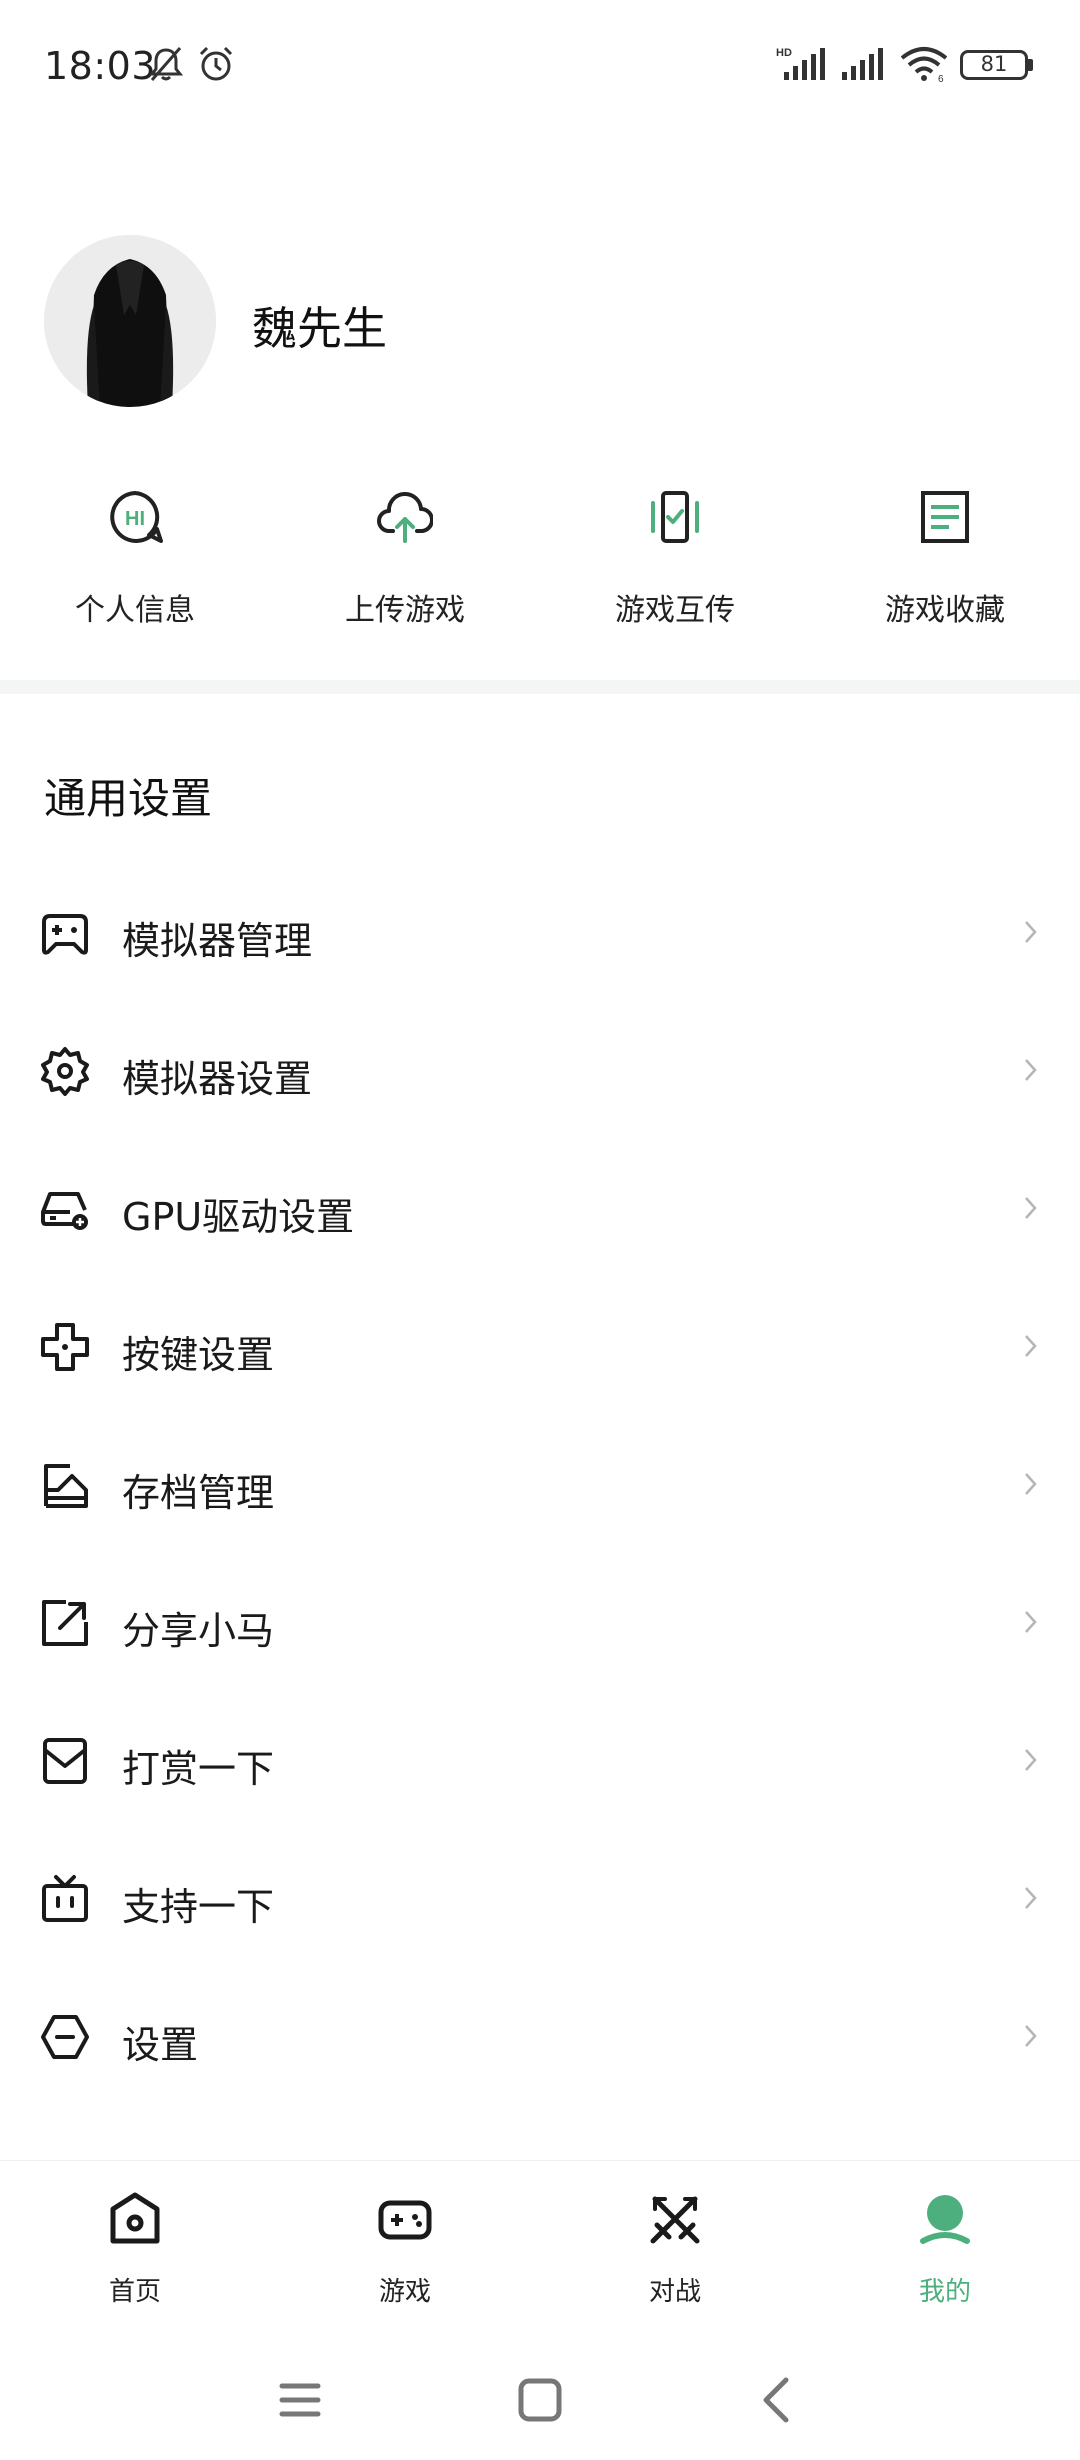  What do you see at coordinates (405, 517) in the screenshot?
I see `cloud-upload-icon` at bounding box center [405, 517].